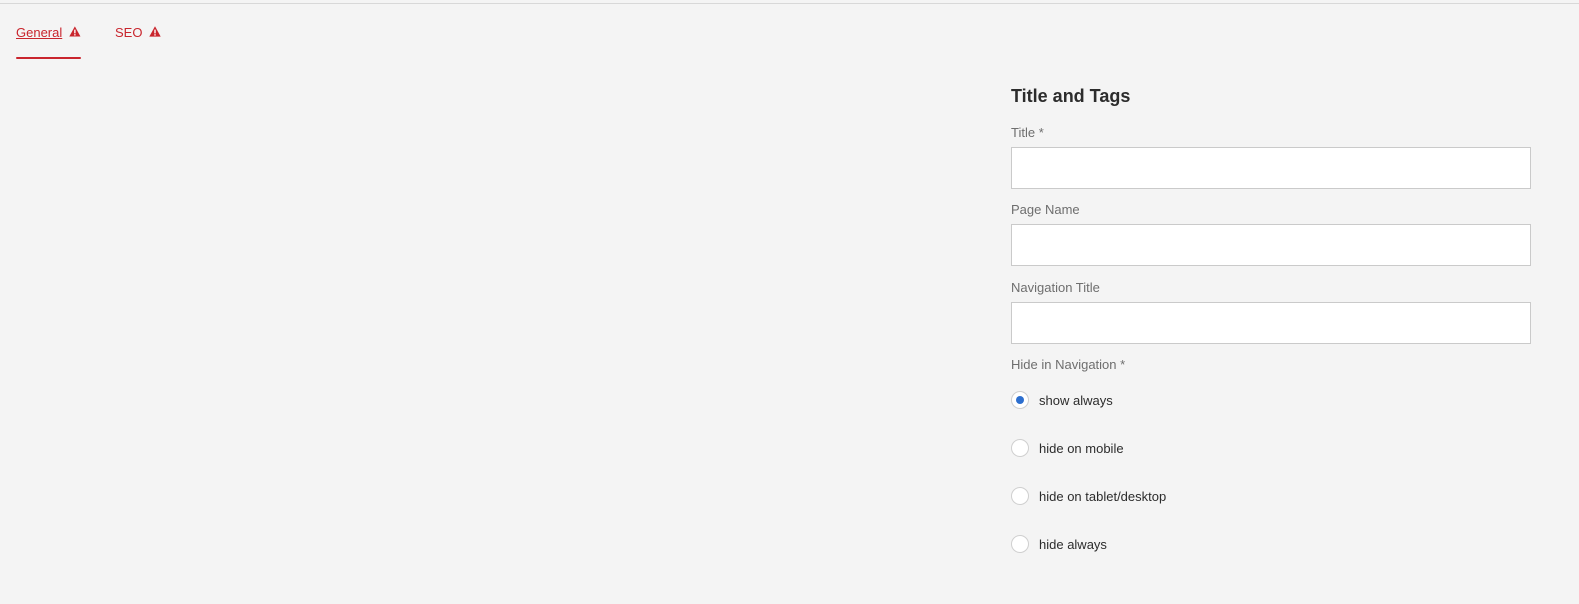  I want to click on hide-in-navigation-label: Hide in Navigation *, so click(1068, 364).